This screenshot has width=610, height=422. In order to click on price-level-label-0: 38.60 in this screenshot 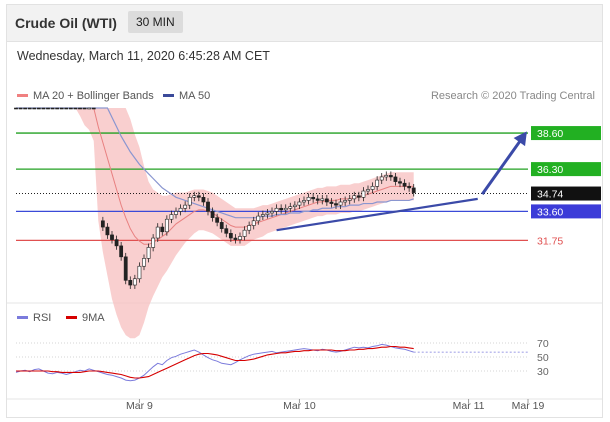, I will do `click(550, 134)`.